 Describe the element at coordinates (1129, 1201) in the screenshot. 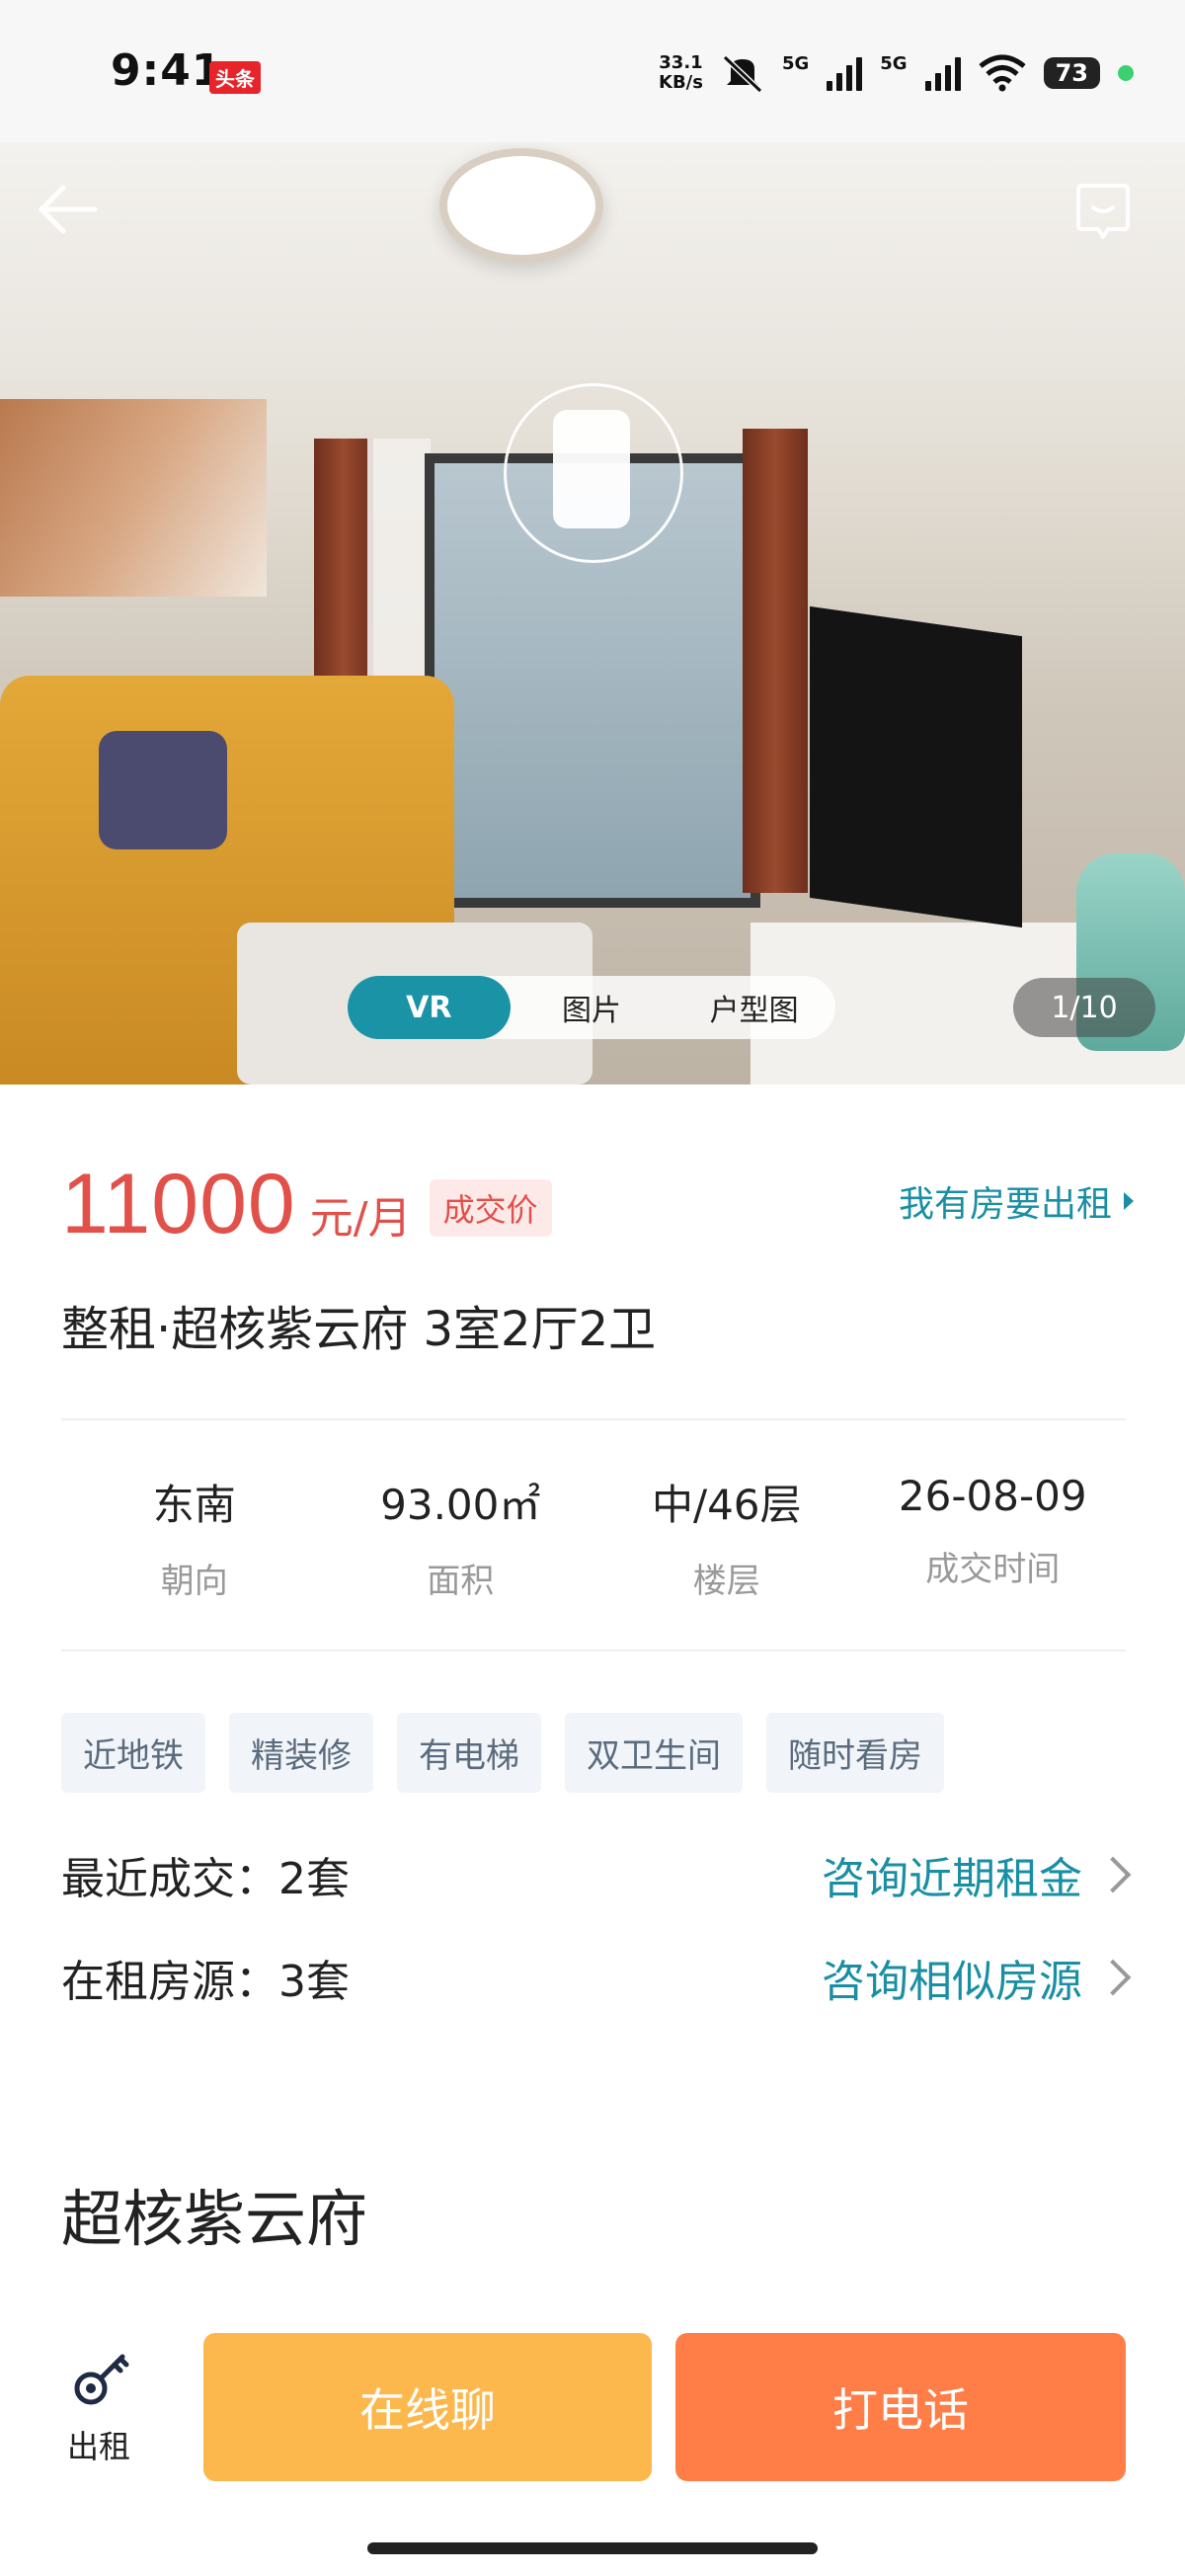

I see `triangle-right-icon` at that location.